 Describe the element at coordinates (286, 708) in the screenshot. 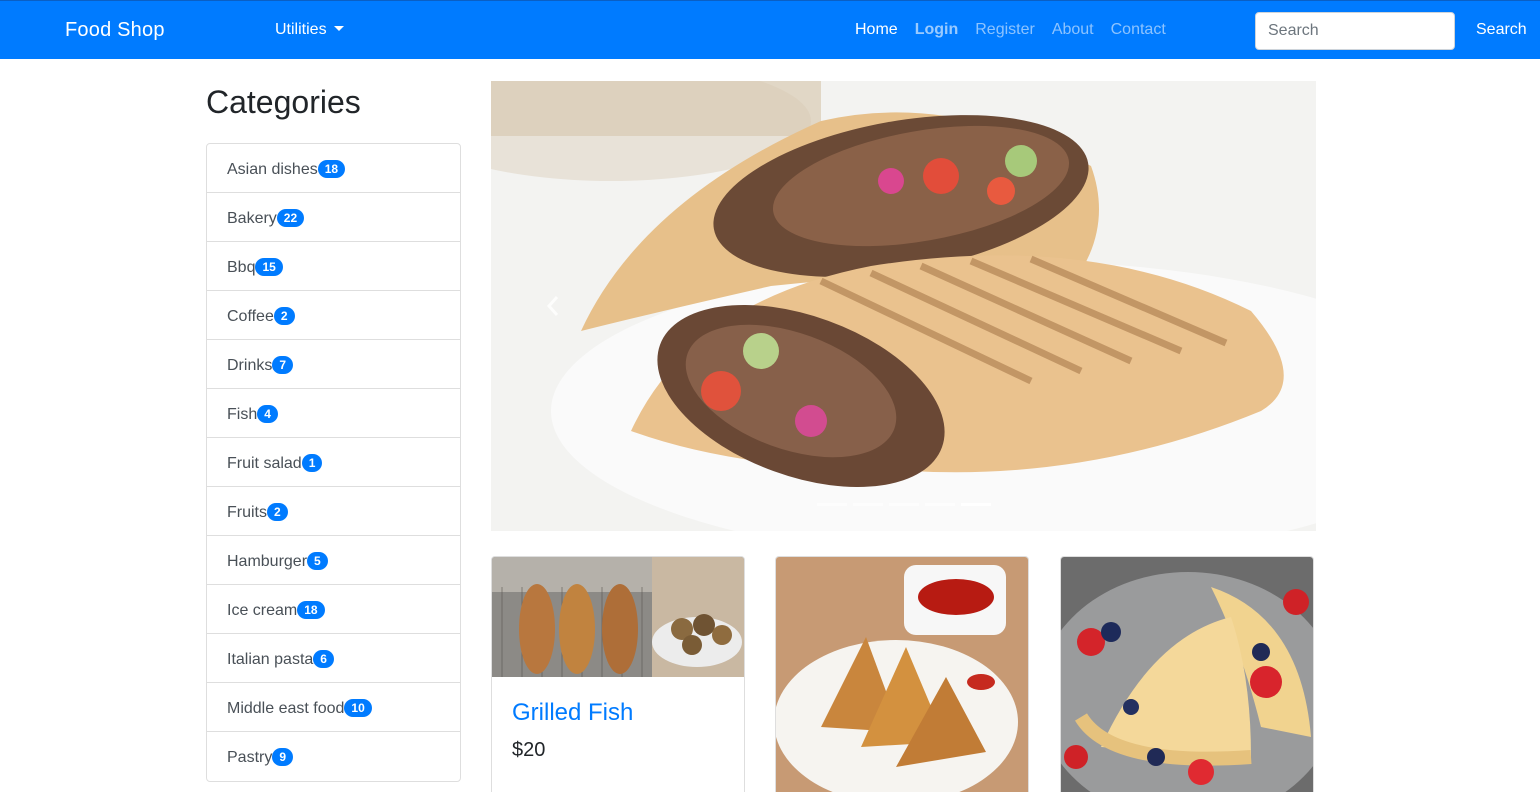

I see `category-label: Middle east food` at that location.